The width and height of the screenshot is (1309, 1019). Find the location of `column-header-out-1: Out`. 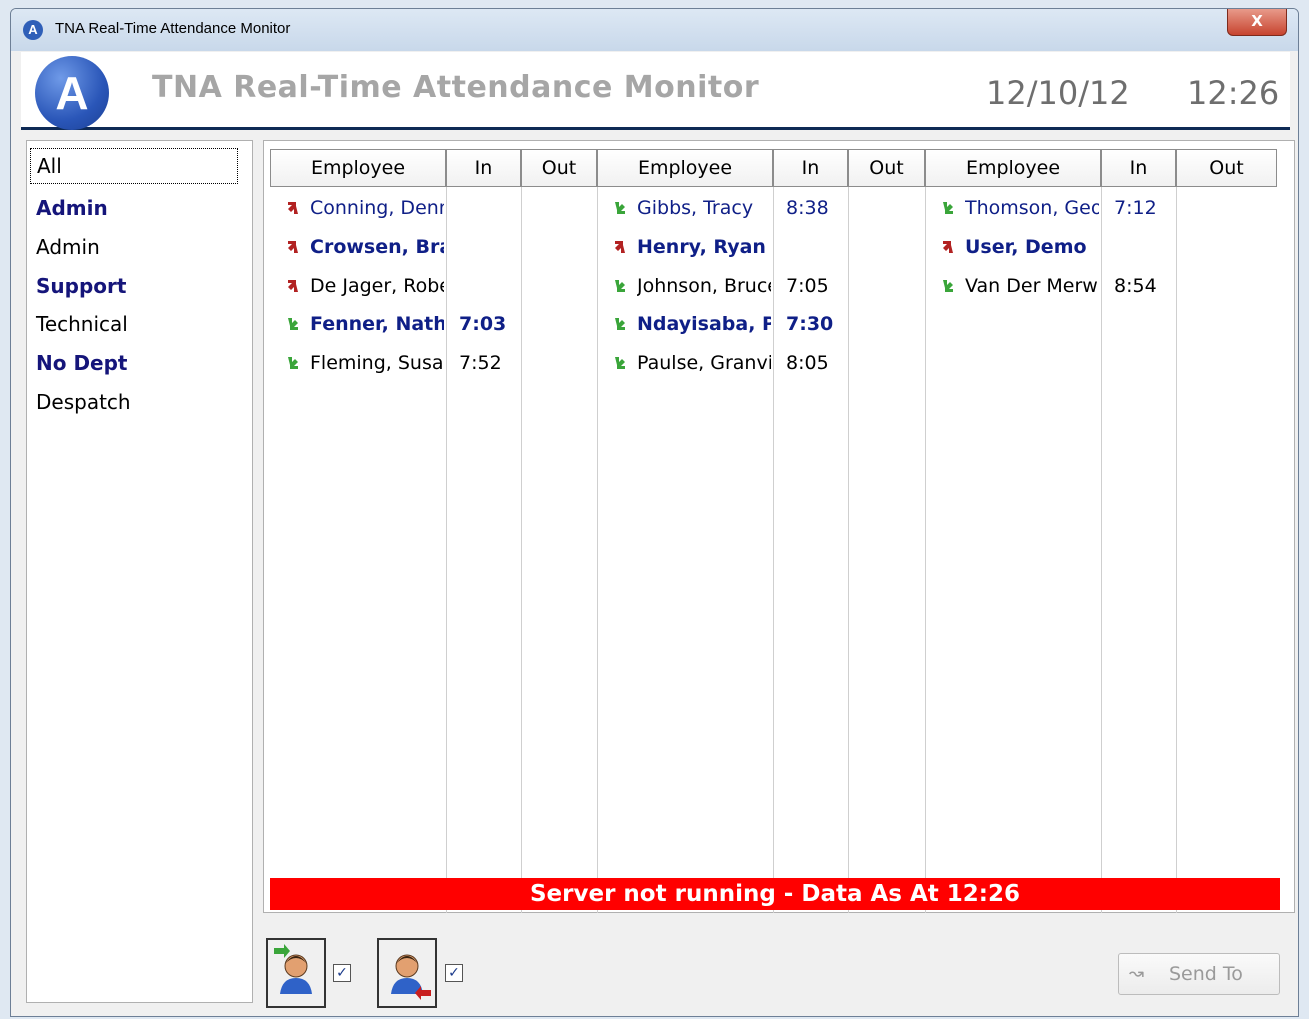

column-header-out-1: Out is located at coordinates (559, 168).